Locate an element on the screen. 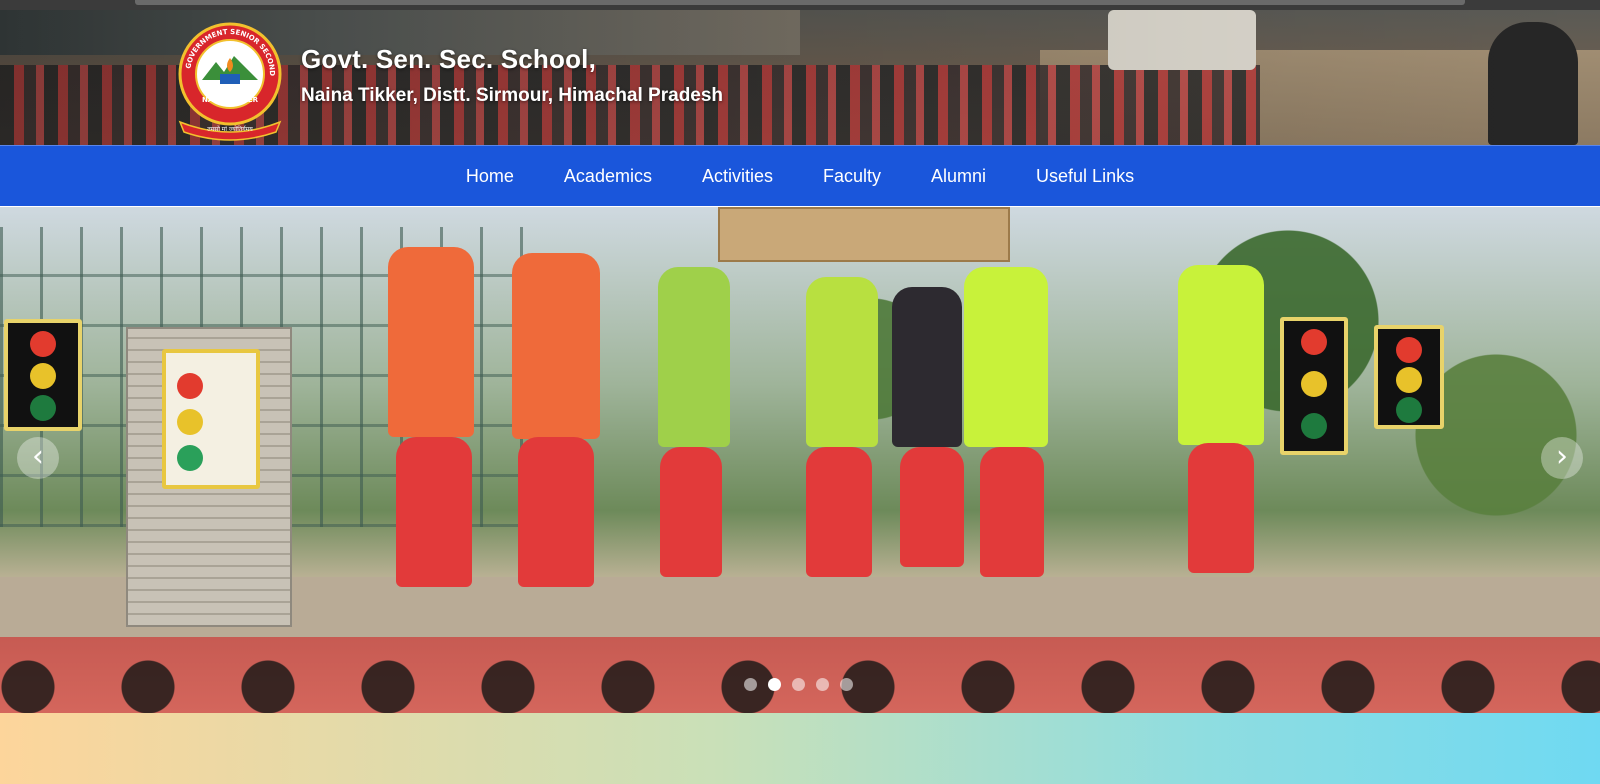 Image resolution: width=1600 pixels, height=784 pixels. slider-dot-active is located at coordinates (774, 684).